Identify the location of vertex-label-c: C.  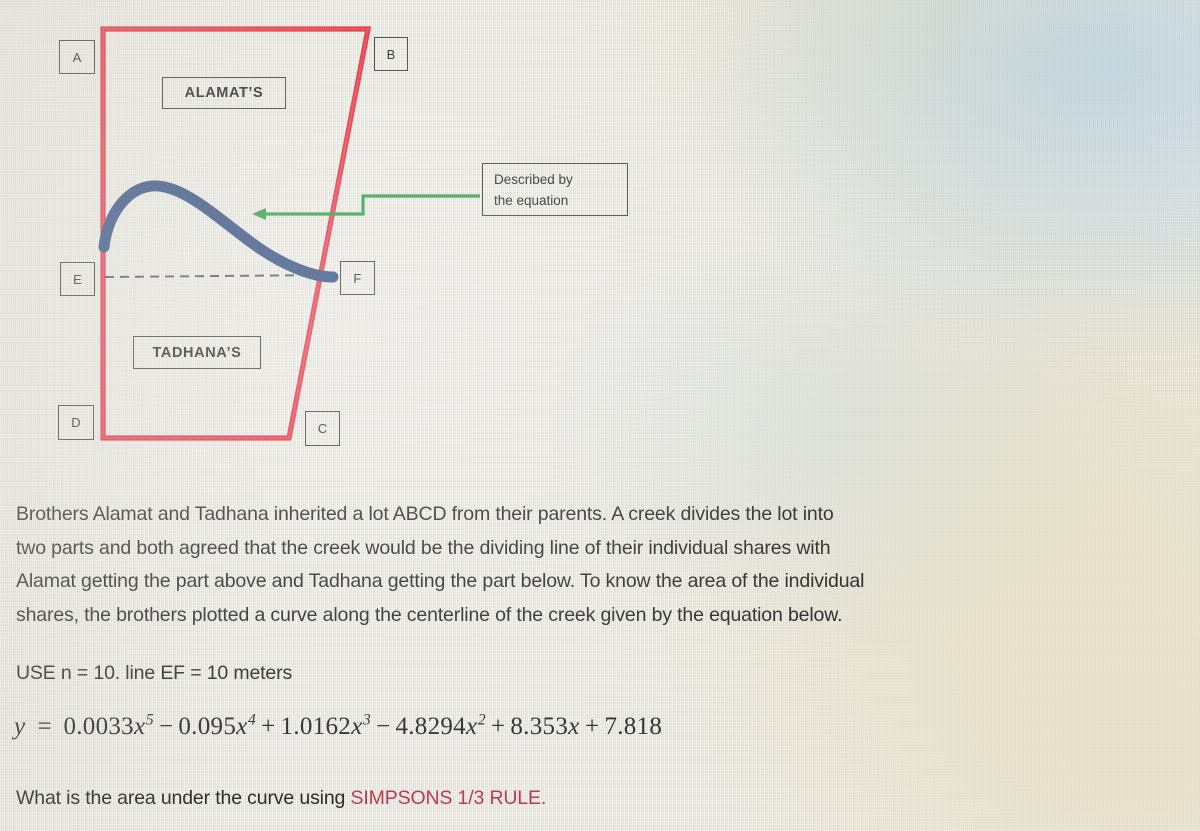
(322, 428).